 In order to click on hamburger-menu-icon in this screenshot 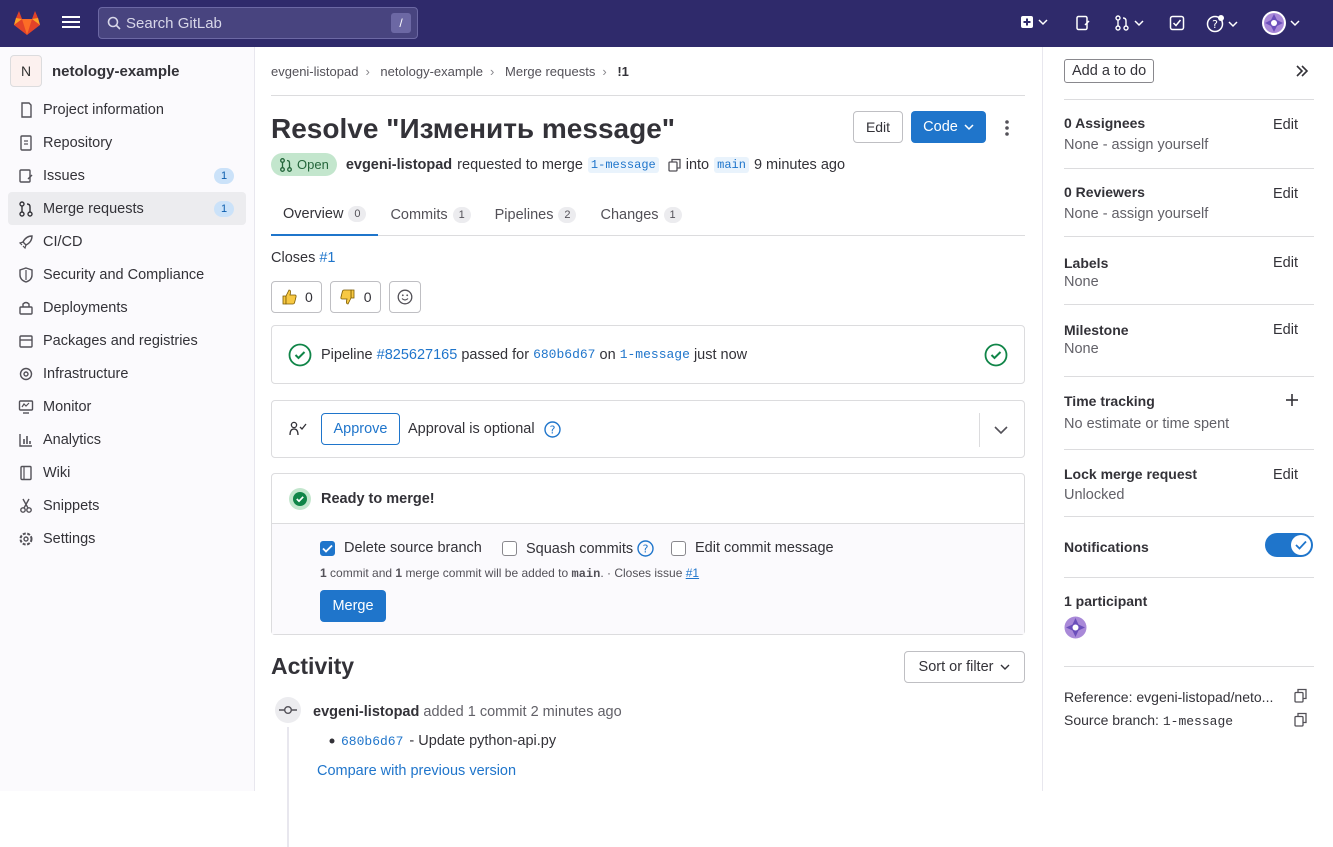, I will do `click(71, 22)`.